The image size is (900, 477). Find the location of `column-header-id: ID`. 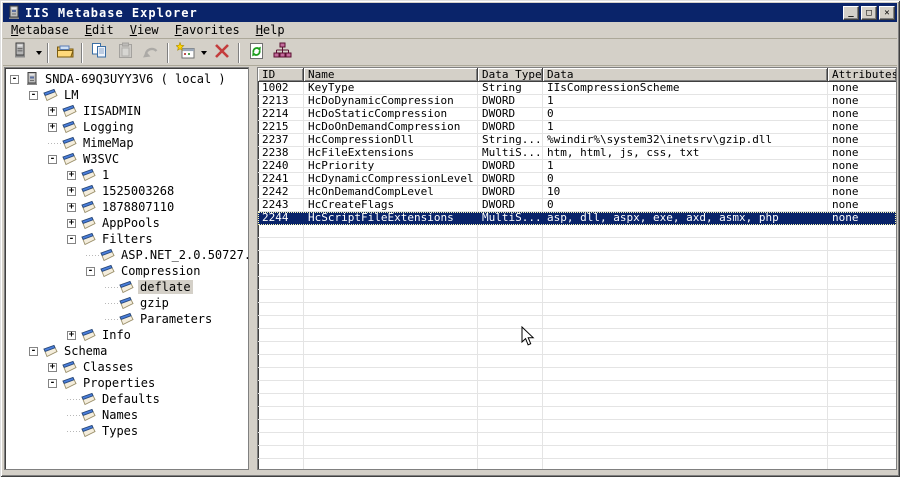

column-header-id: ID is located at coordinates (281, 75).